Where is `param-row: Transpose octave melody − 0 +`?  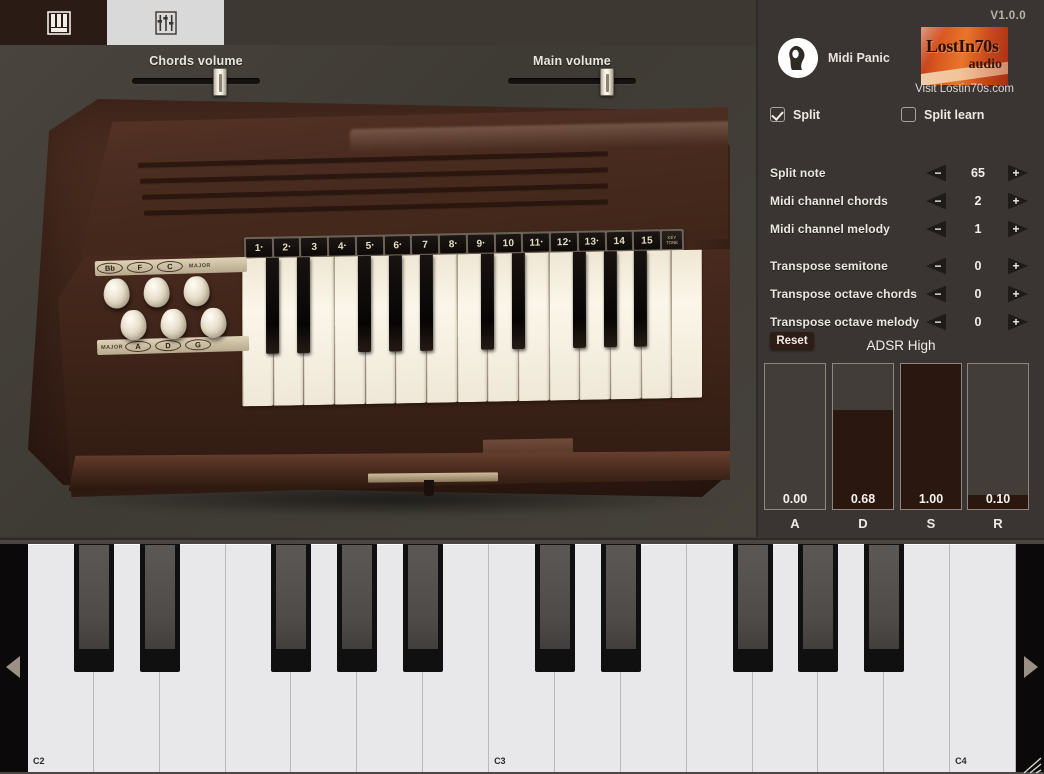 param-row: Transpose octave melody − 0 + is located at coordinates (901, 322).